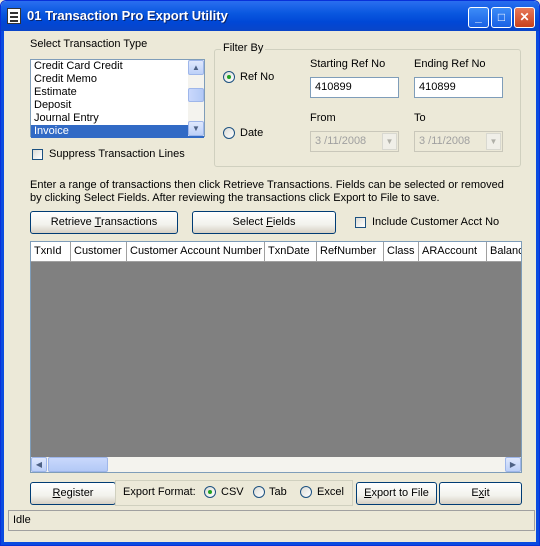 This screenshot has width=540, height=546. I want to click on list-scrollbar: ▲ ▼, so click(196, 98).